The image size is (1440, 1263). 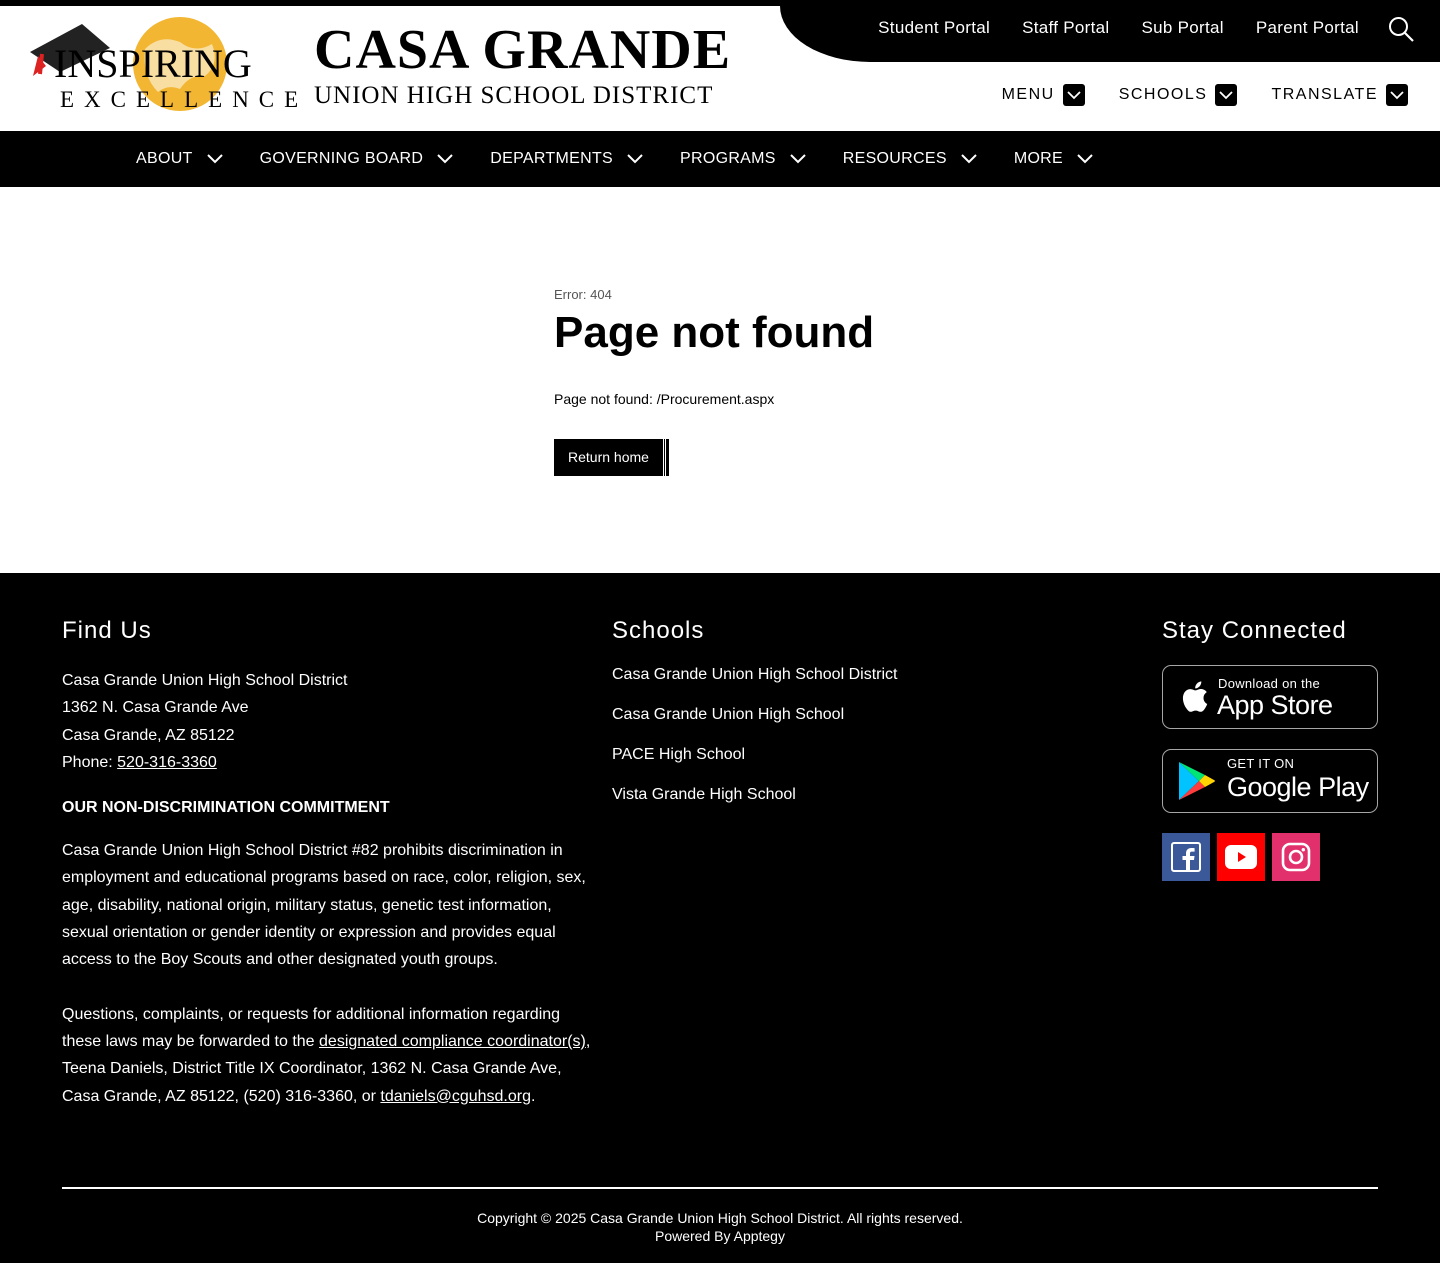 I want to click on sub-portal-link: Sub Portal, so click(x=1182, y=28).